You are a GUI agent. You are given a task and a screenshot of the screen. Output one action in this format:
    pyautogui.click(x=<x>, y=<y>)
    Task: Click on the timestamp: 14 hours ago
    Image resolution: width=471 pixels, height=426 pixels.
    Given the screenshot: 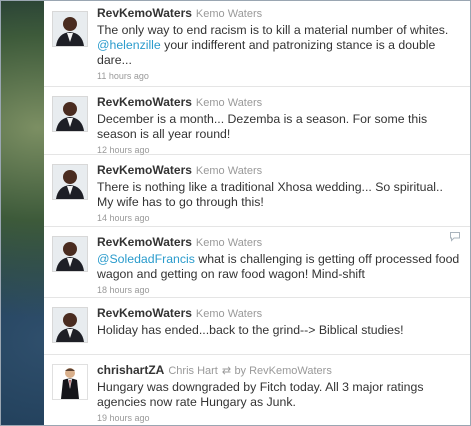 What is the action you would take?
    pyautogui.click(x=279, y=218)
    